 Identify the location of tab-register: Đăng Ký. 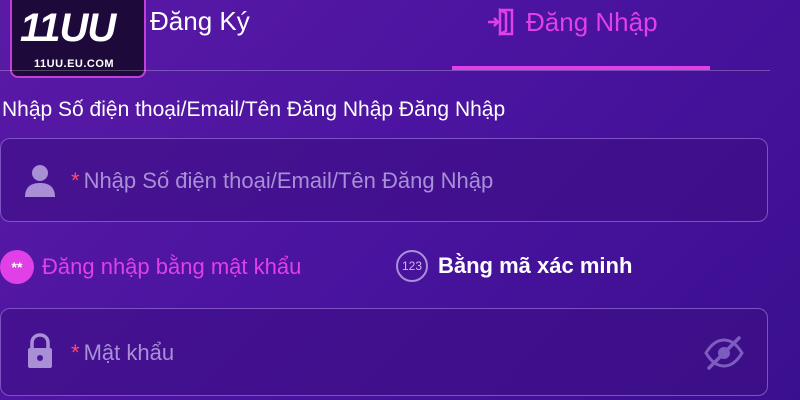
(200, 21).